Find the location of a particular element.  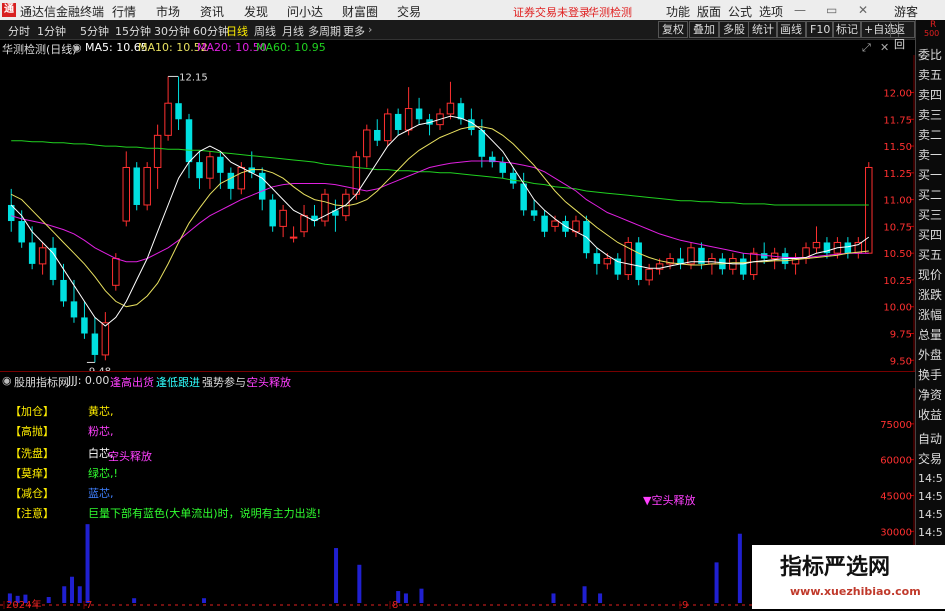

volume-tick-label: 45000 is located at coordinates (896, 497).